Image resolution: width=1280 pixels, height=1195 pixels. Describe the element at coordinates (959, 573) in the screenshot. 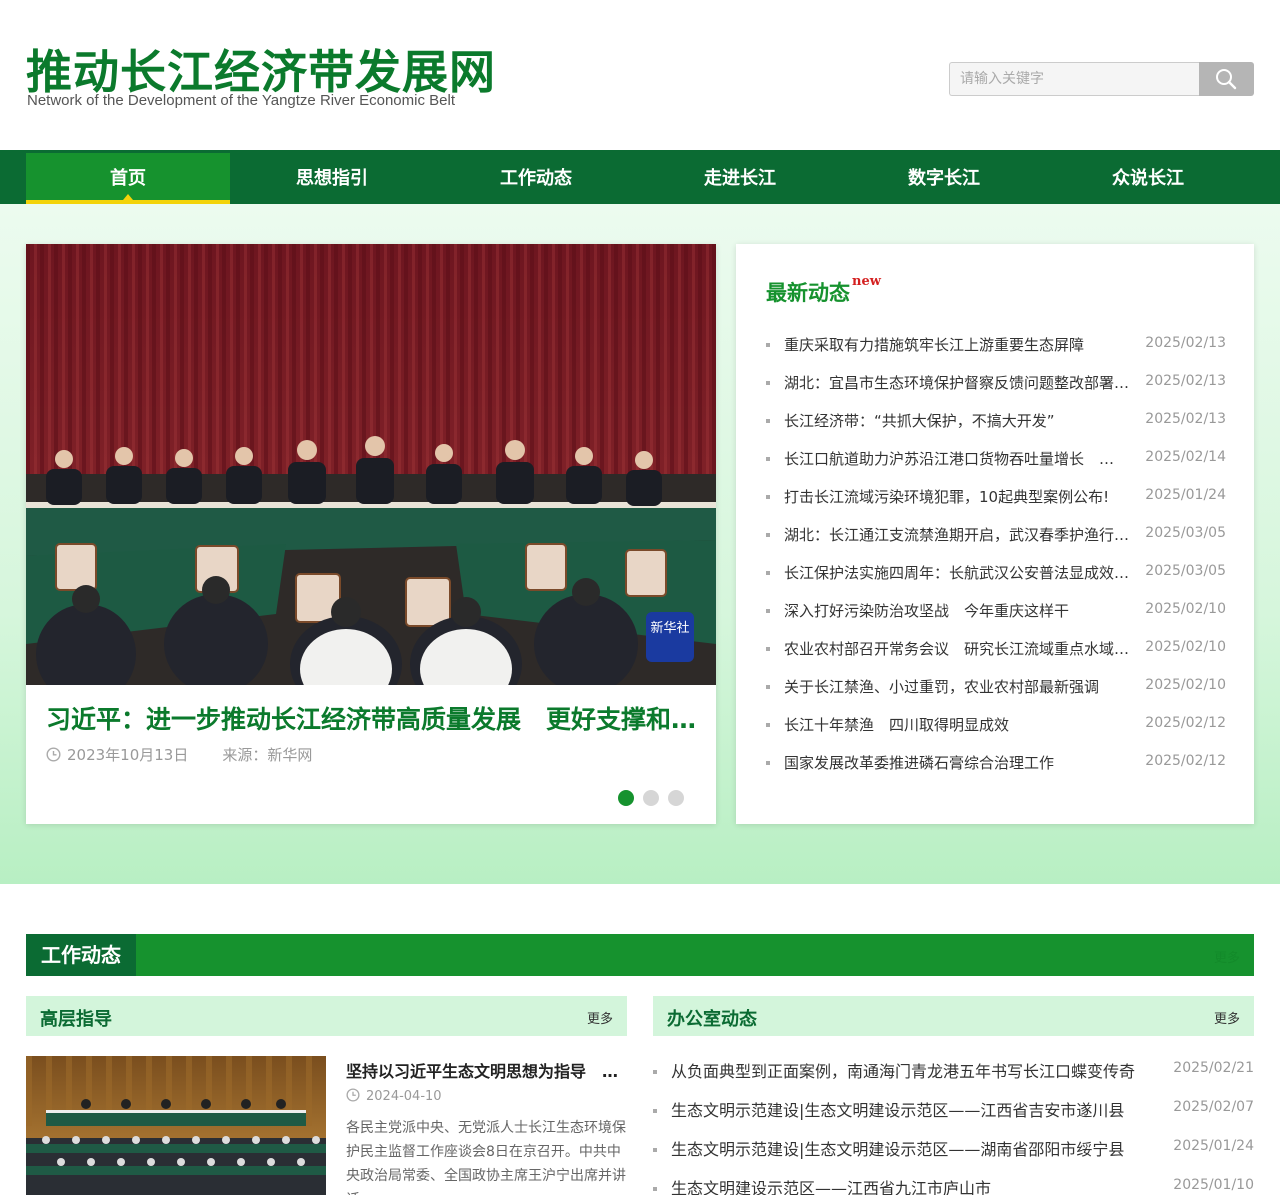

I see `latest-news-item-title: 长江保护法实施四周年：长航武汉公安普法显成效实效` at that location.